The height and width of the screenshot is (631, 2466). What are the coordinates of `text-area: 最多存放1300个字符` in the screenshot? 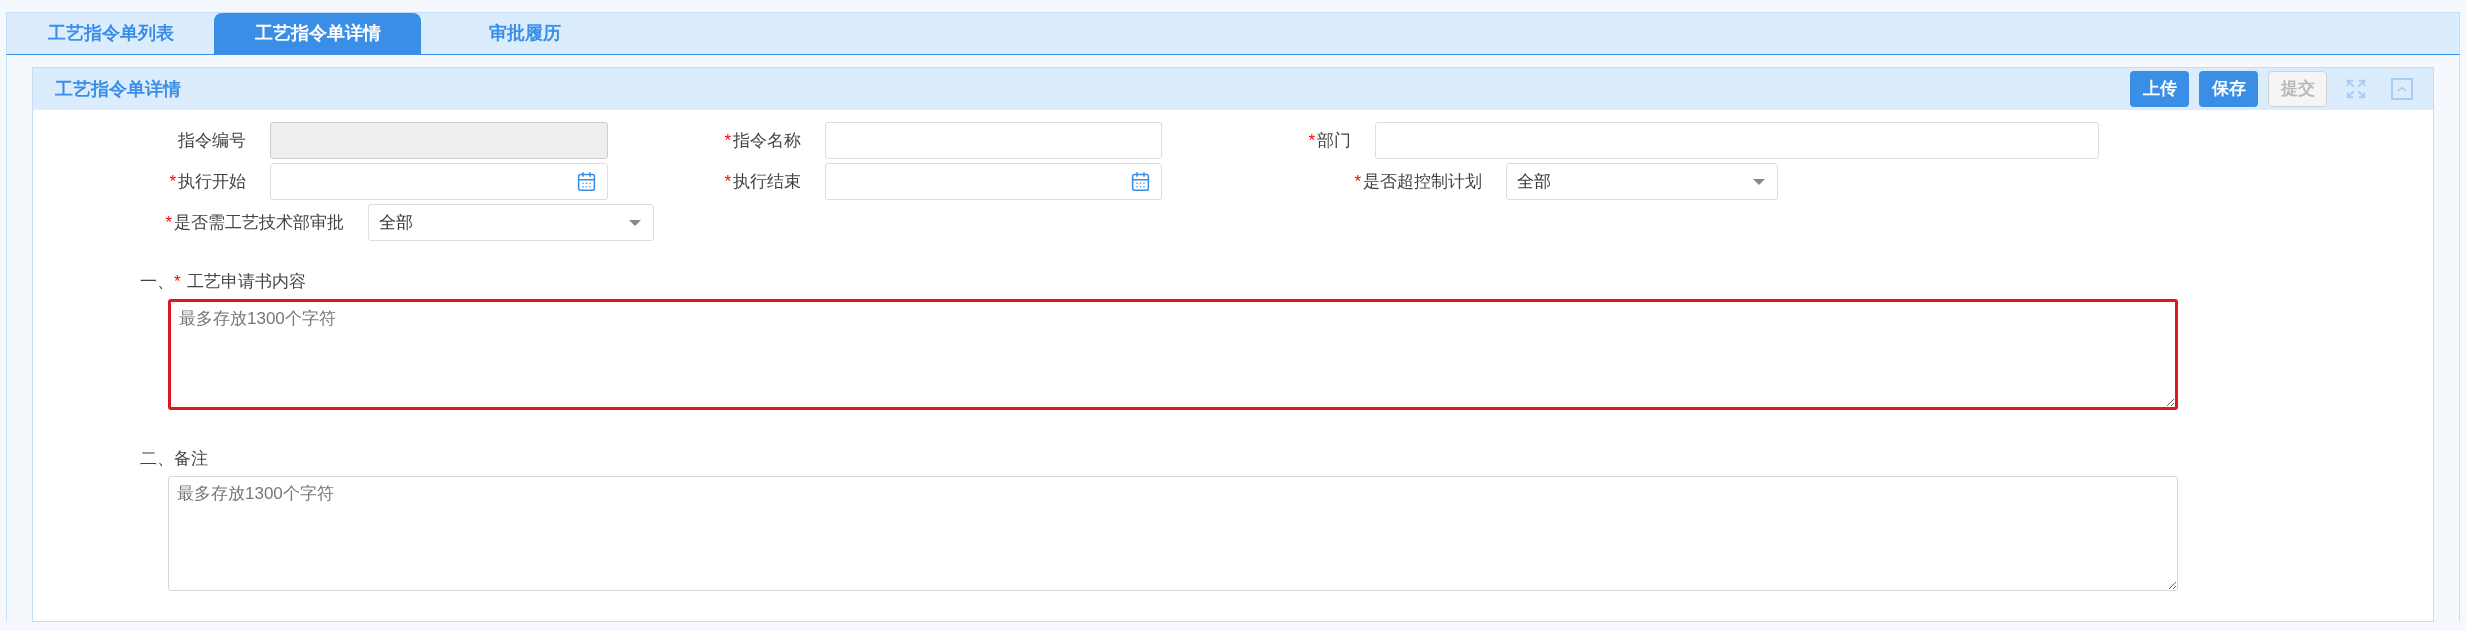 It's located at (1173, 354).